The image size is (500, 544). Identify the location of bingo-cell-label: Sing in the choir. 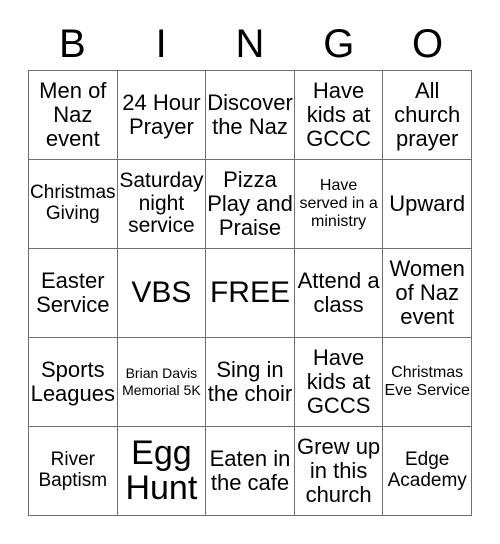
(250, 381).